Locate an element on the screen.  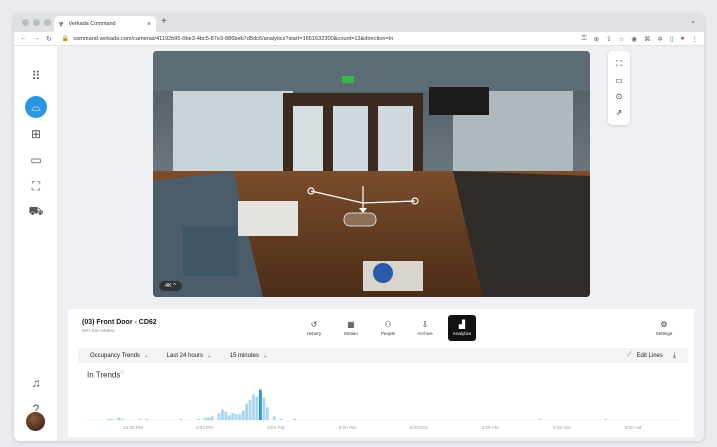
key-icon: ⚿ is located at coordinates (584, 39).